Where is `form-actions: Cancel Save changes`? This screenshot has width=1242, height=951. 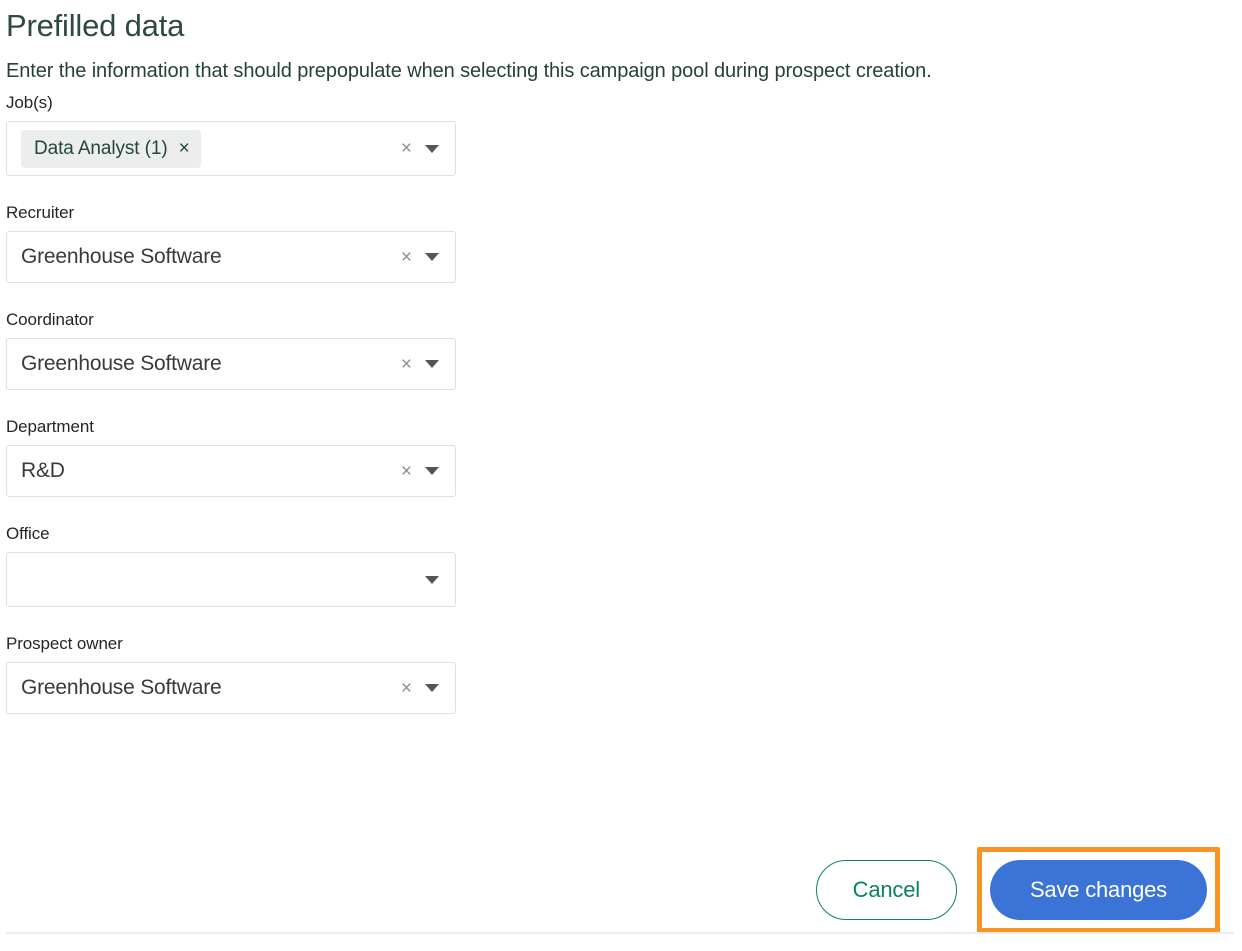 form-actions: Cancel Save changes is located at coordinates (1017, 890).